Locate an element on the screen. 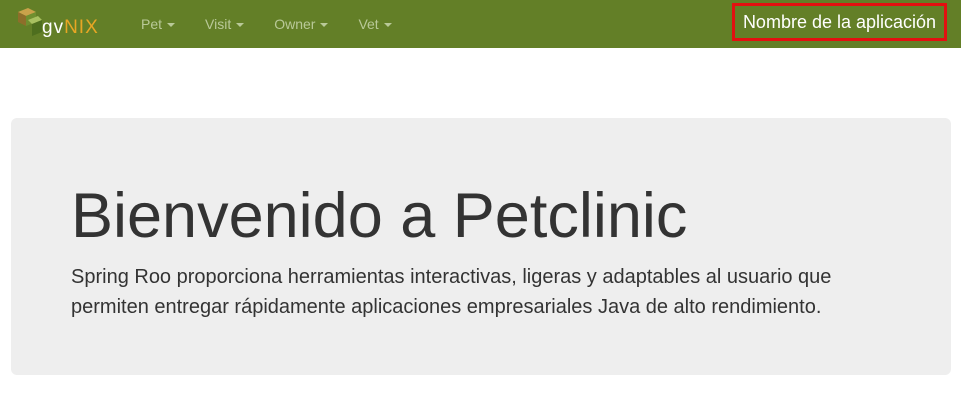 Image resolution: width=961 pixels, height=401 pixels. brand-logo: gvNIX is located at coordinates (64, 24).